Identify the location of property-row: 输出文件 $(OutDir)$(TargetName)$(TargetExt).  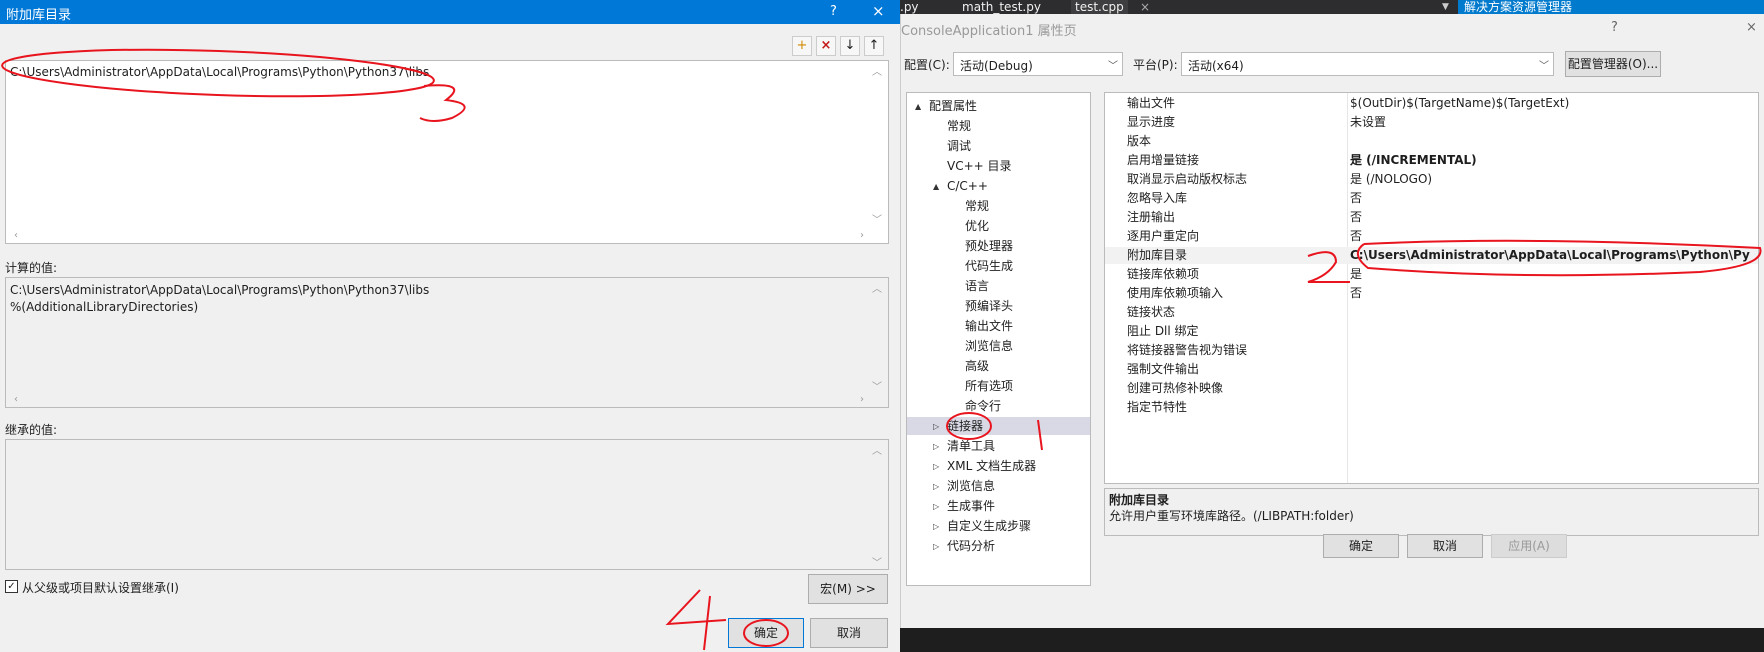
(1431, 103).